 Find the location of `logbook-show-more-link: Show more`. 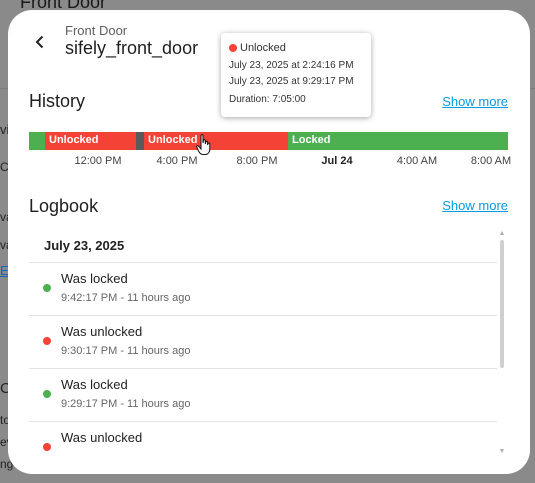

logbook-show-more-link: Show more is located at coordinates (475, 205).